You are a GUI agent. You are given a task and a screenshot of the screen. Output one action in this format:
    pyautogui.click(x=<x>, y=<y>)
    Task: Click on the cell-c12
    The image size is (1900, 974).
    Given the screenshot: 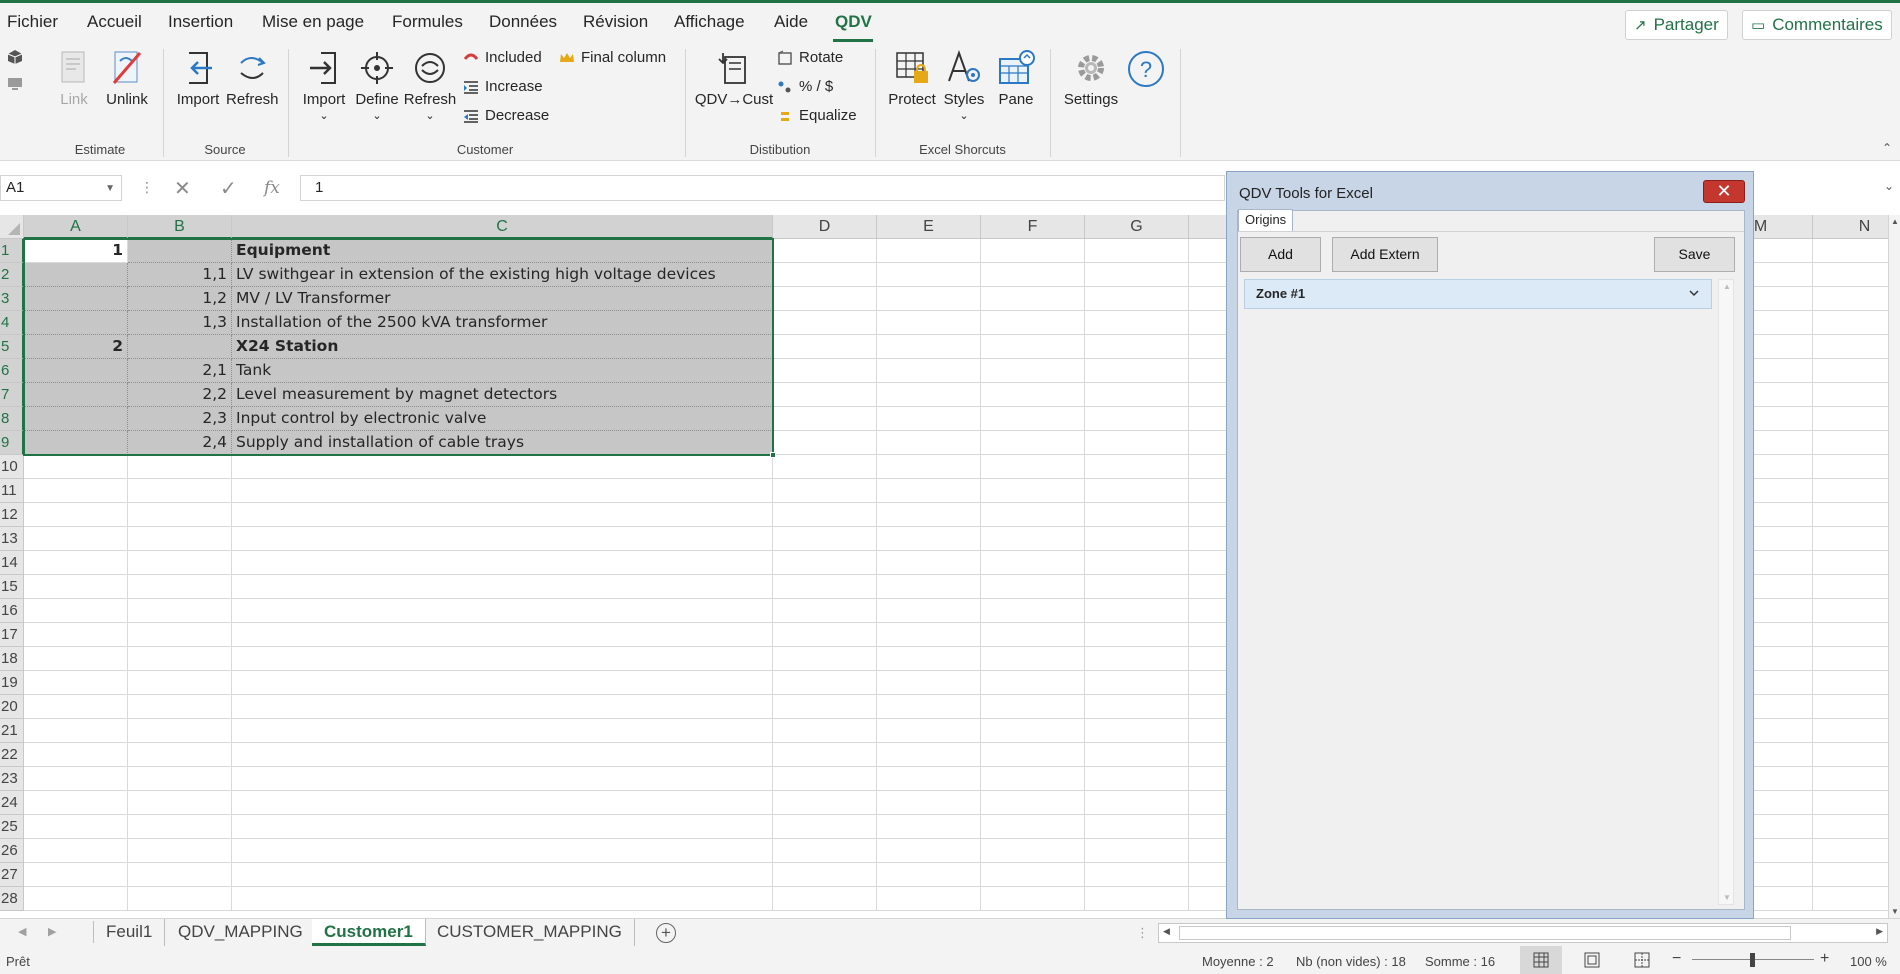 What is the action you would take?
    pyautogui.click(x=502, y=515)
    